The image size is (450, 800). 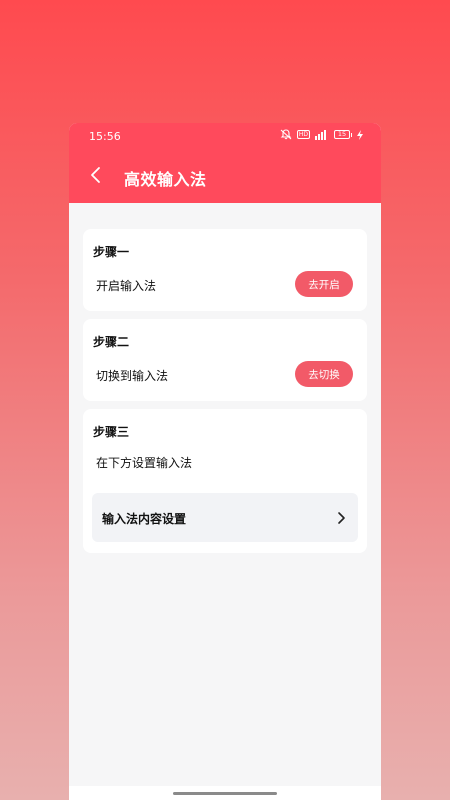 What do you see at coordinates (111, 342) in the screenshot?
I see `step-2-title: 步骤二` at bounding box center [111, 342].